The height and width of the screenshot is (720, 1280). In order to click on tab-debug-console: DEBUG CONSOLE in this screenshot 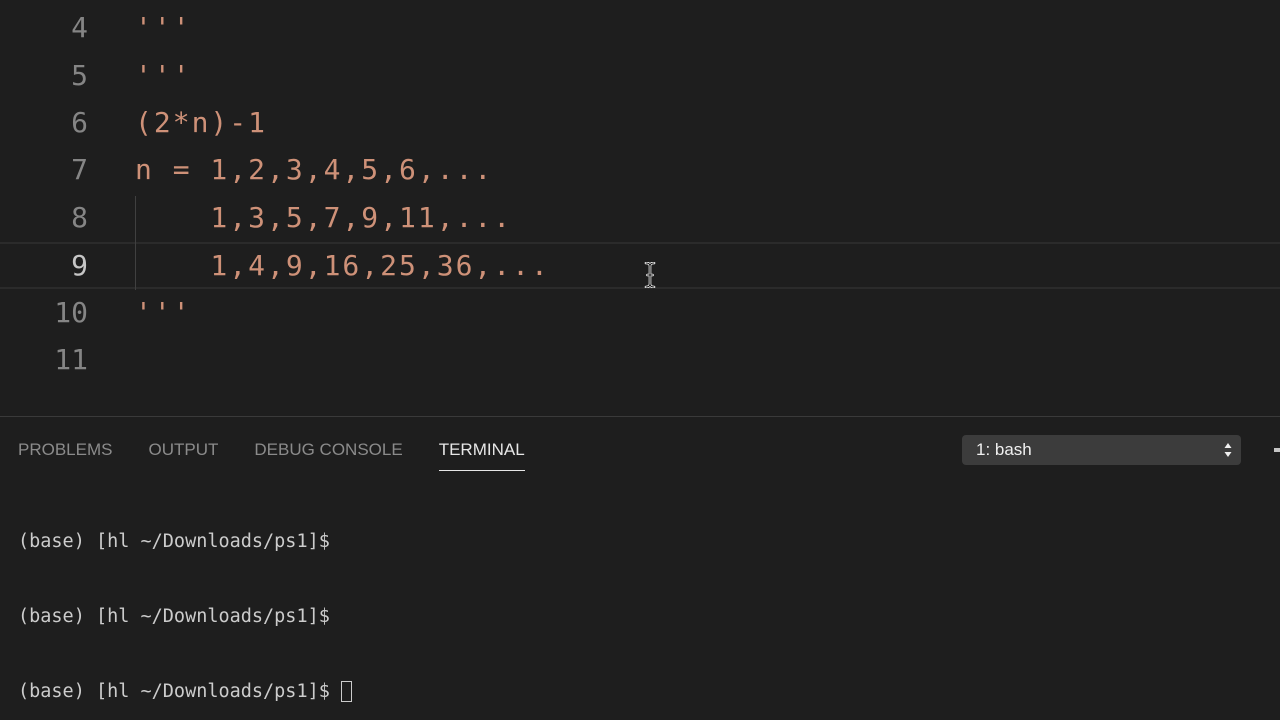, I will do `click(328, 454)`.